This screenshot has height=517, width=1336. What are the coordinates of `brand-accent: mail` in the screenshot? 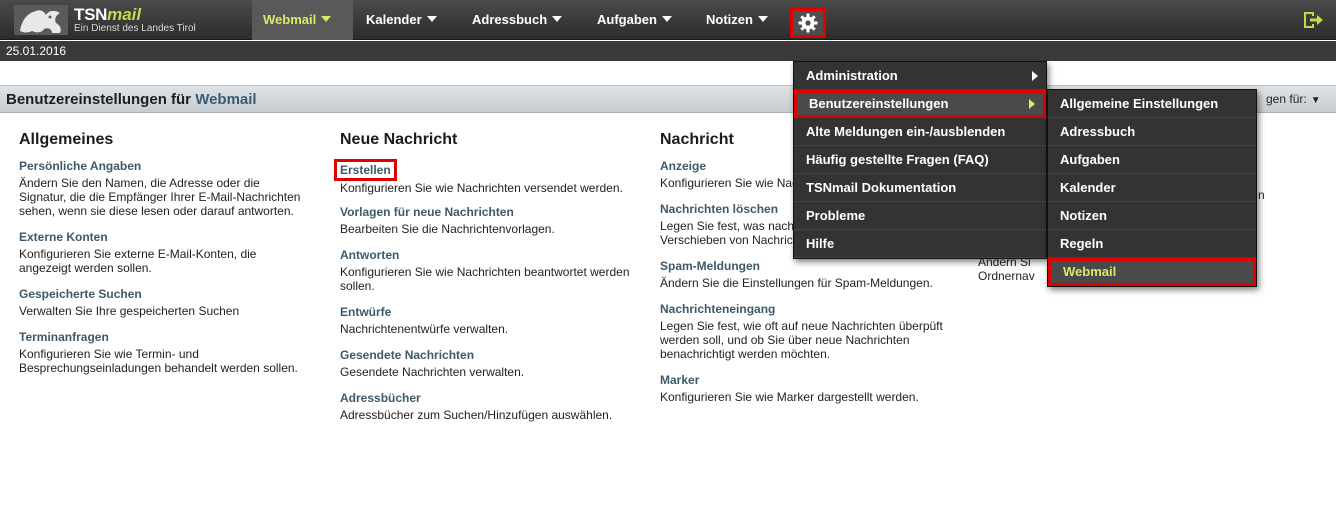 It's located at (124, 14).